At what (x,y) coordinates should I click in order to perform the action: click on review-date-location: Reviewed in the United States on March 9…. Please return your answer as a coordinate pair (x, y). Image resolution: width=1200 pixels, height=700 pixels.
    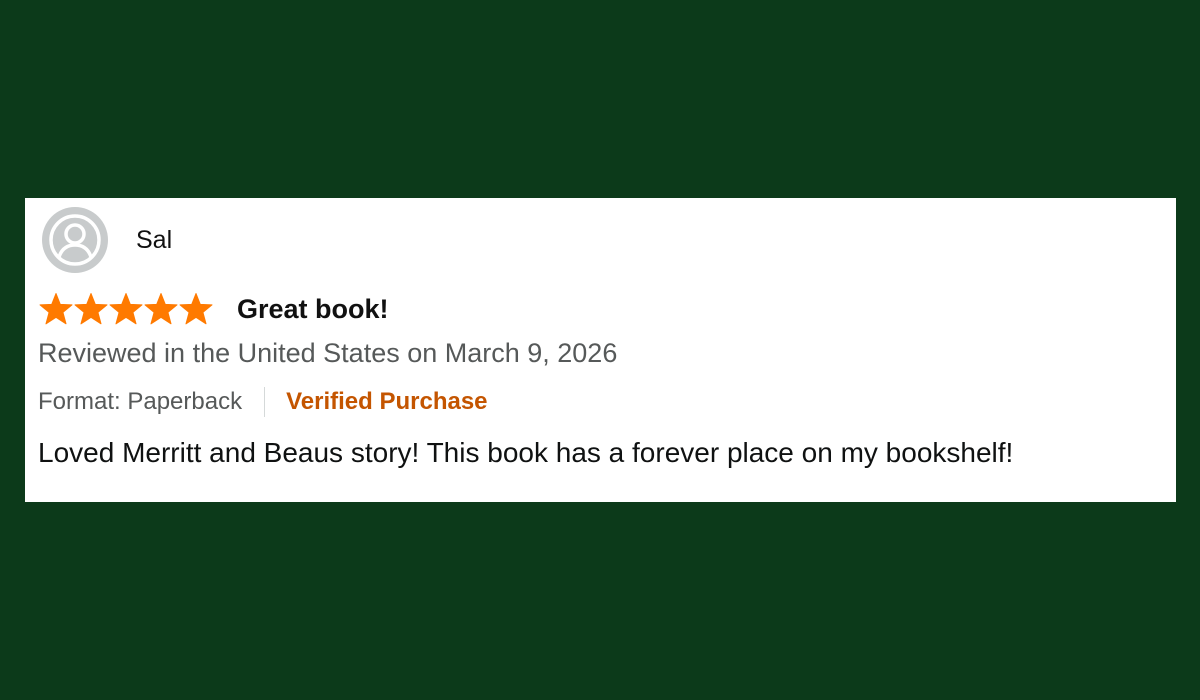
    Looking at the image, I should click on (328, 353).